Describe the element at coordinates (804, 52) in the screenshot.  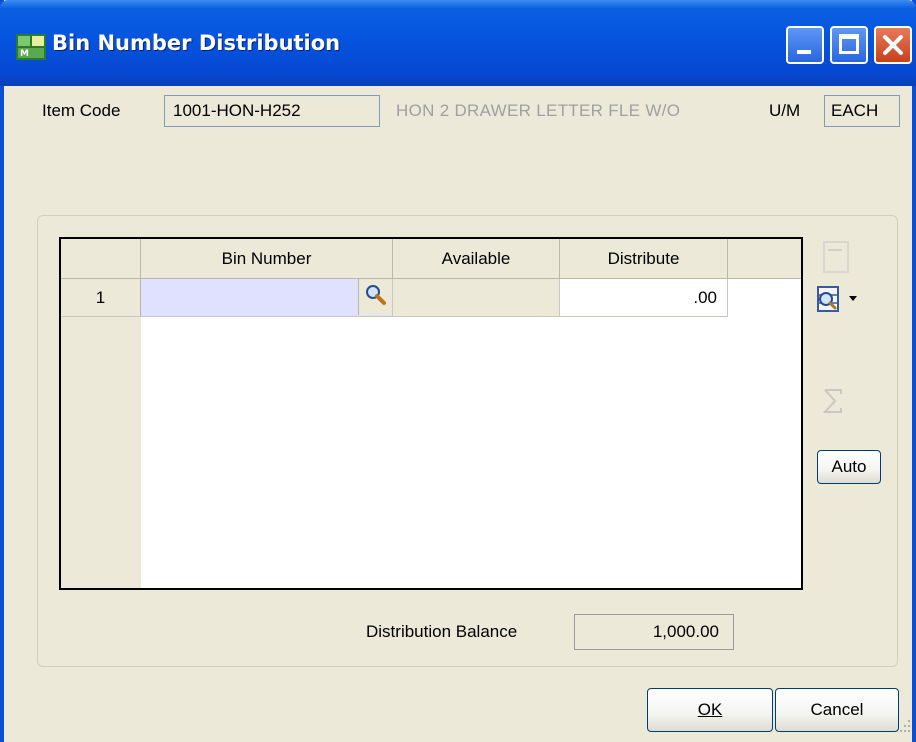
I see `minimize-icon` at that location.